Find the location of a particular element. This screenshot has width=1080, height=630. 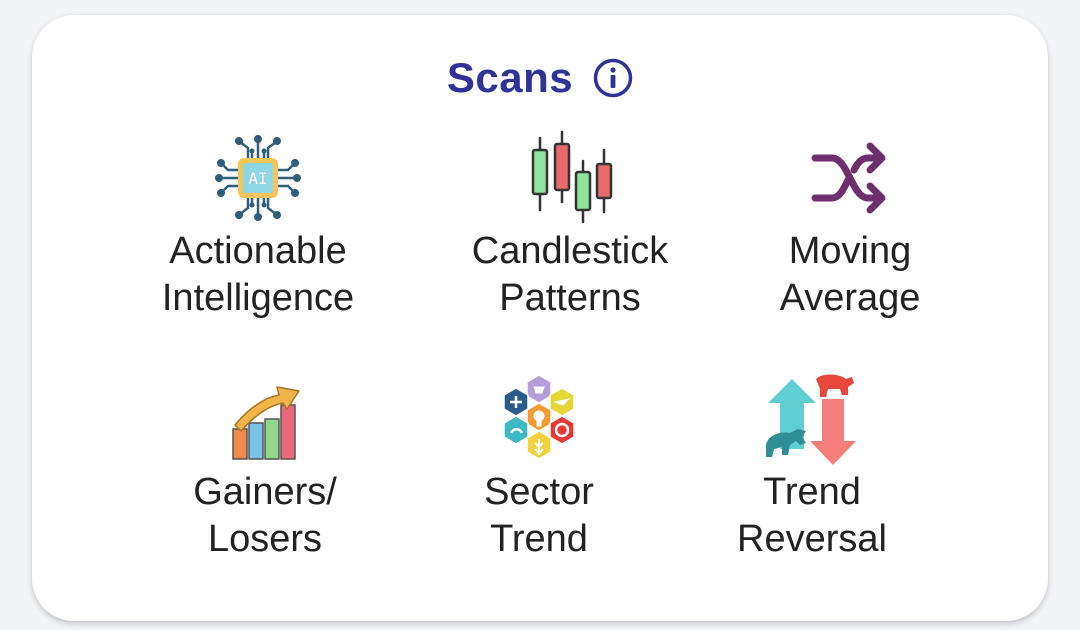

info-icon is located at coordinates (613, 78).